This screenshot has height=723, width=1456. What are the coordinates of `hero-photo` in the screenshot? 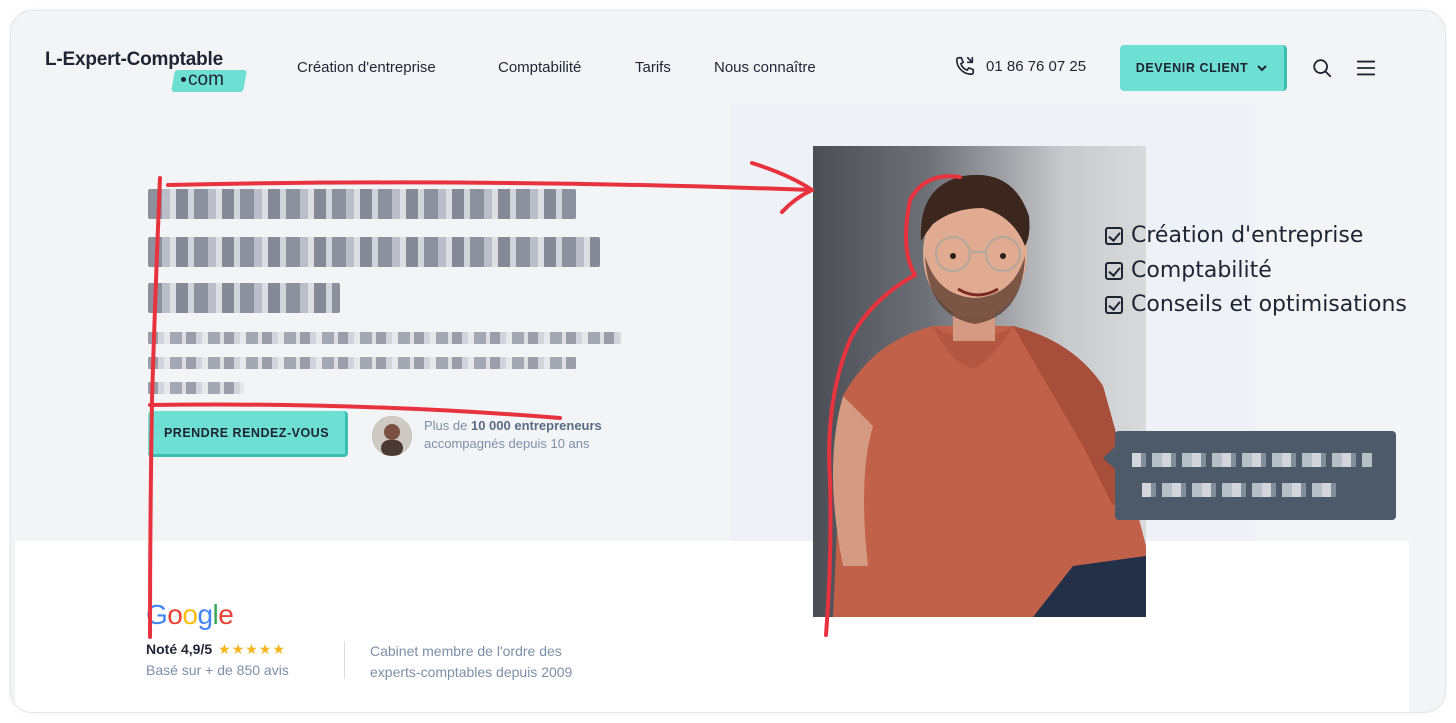 It's located at (979, 381).